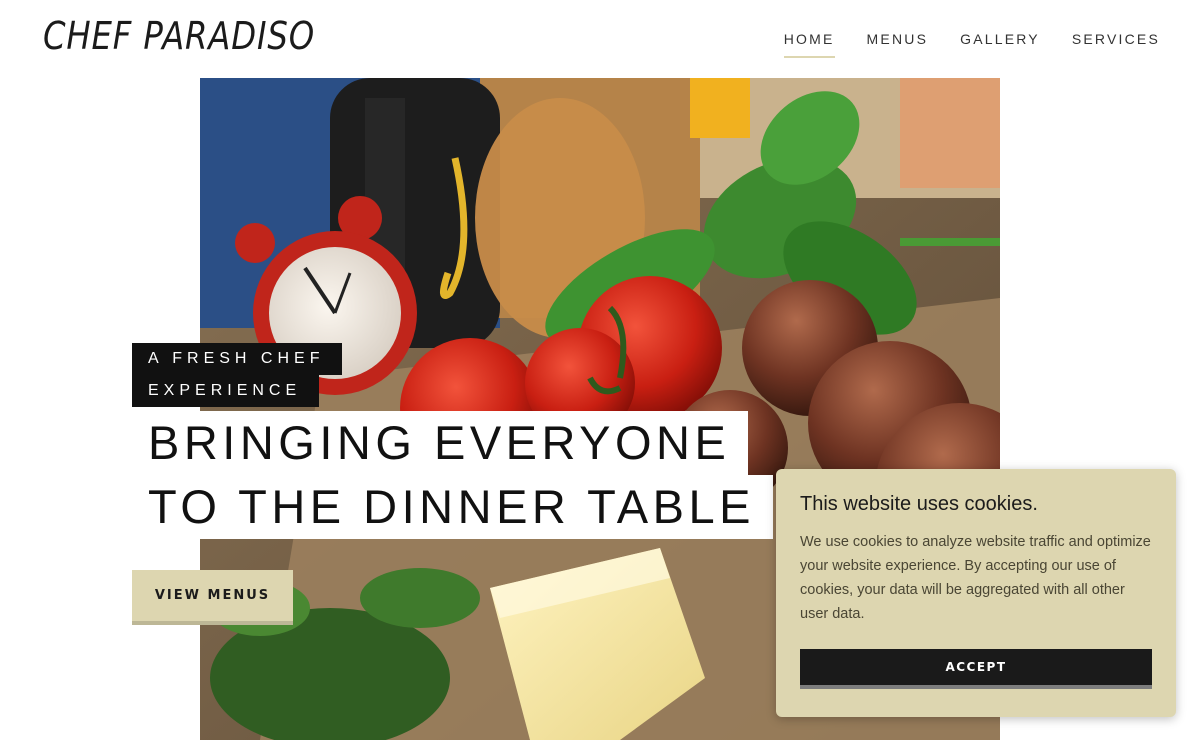 The width and height of the screenshot is (1200, 740). Describe the element at coordinates (898, 44) in the screenshot. I see `nav-item-menus: MENUS` at that location.